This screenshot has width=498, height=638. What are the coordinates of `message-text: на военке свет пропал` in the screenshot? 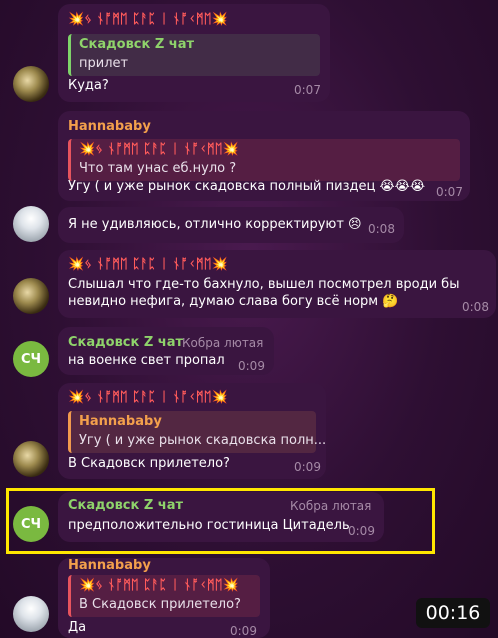 It's located at (146, 360).